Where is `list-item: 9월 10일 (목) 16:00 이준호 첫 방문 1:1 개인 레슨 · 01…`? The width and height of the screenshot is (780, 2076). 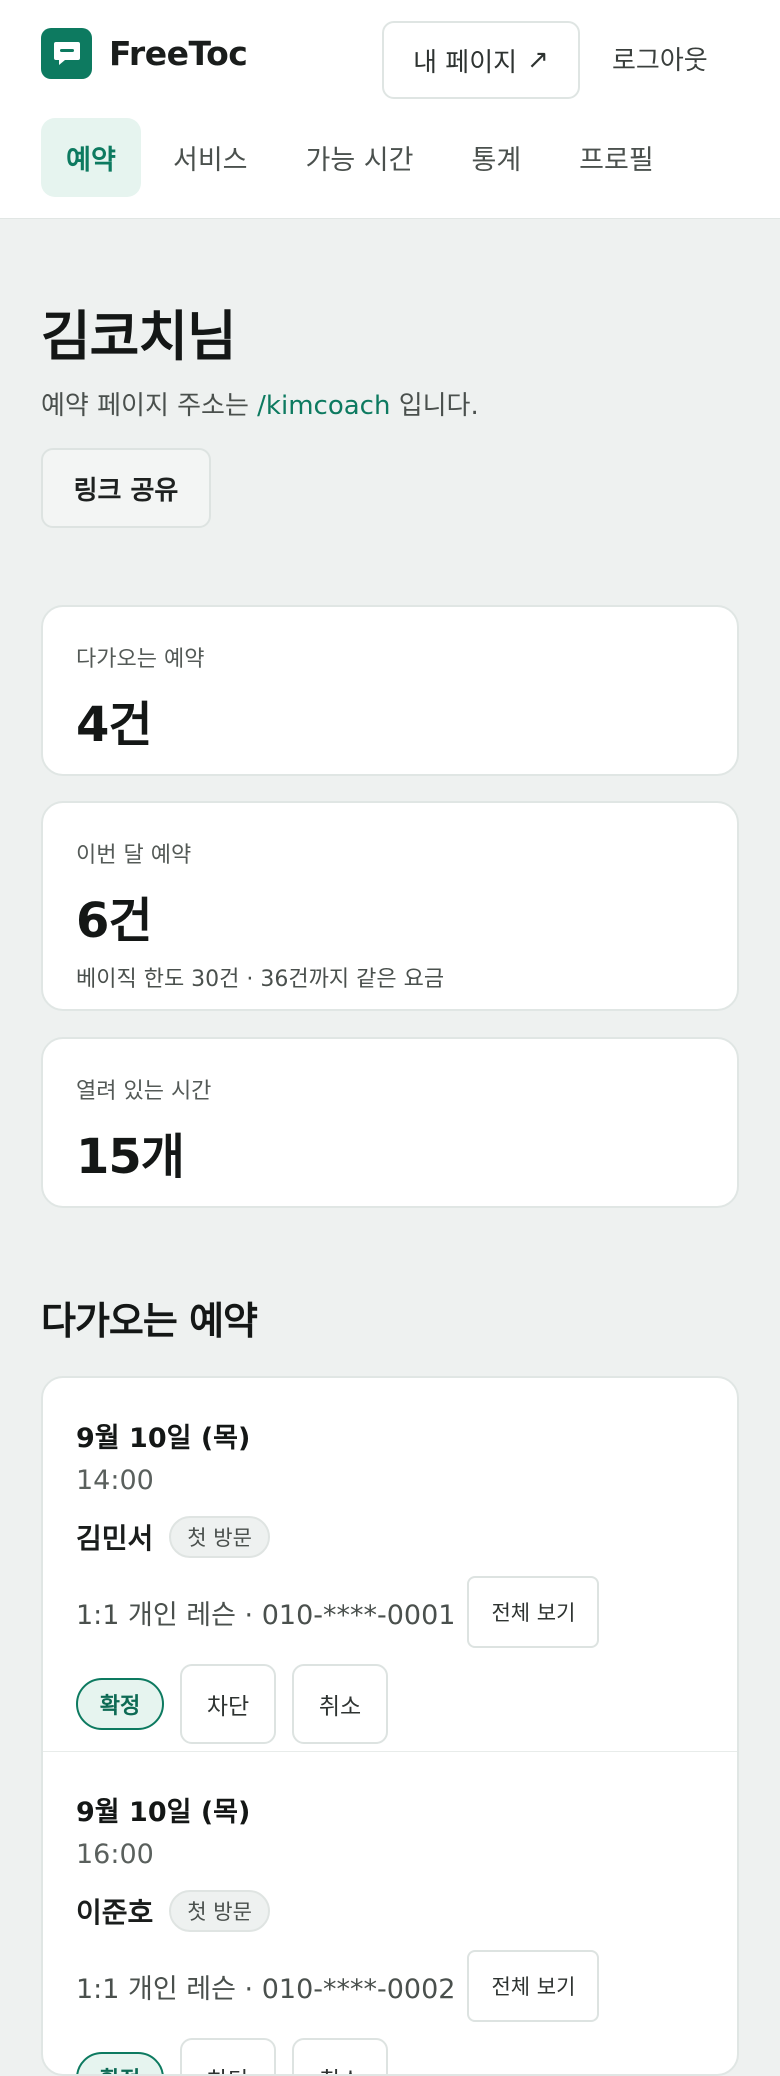 list-item: 9월 10일 (목) 16:00 이준호 첫 방문 1:1 개인 레슨 · 01… is located at coordinates (390, 1913).